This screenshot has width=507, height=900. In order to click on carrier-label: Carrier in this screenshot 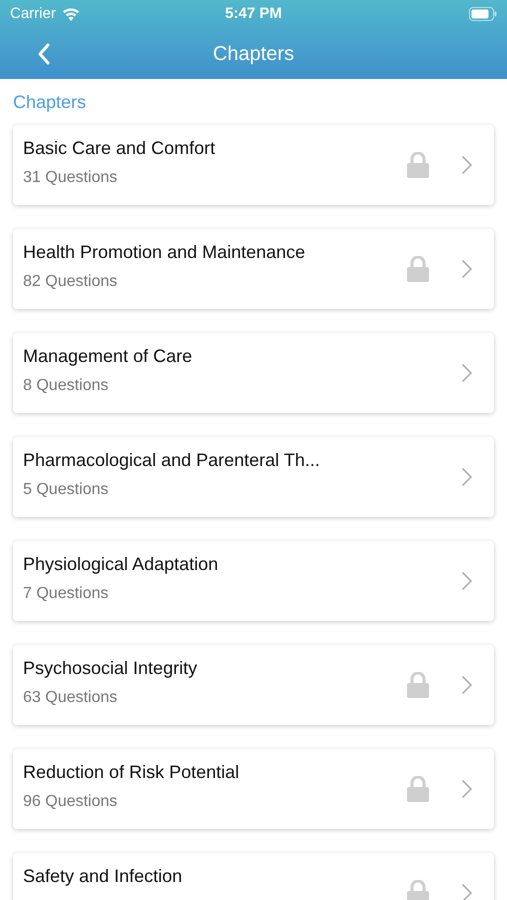, I will do `click(33, 14)`.